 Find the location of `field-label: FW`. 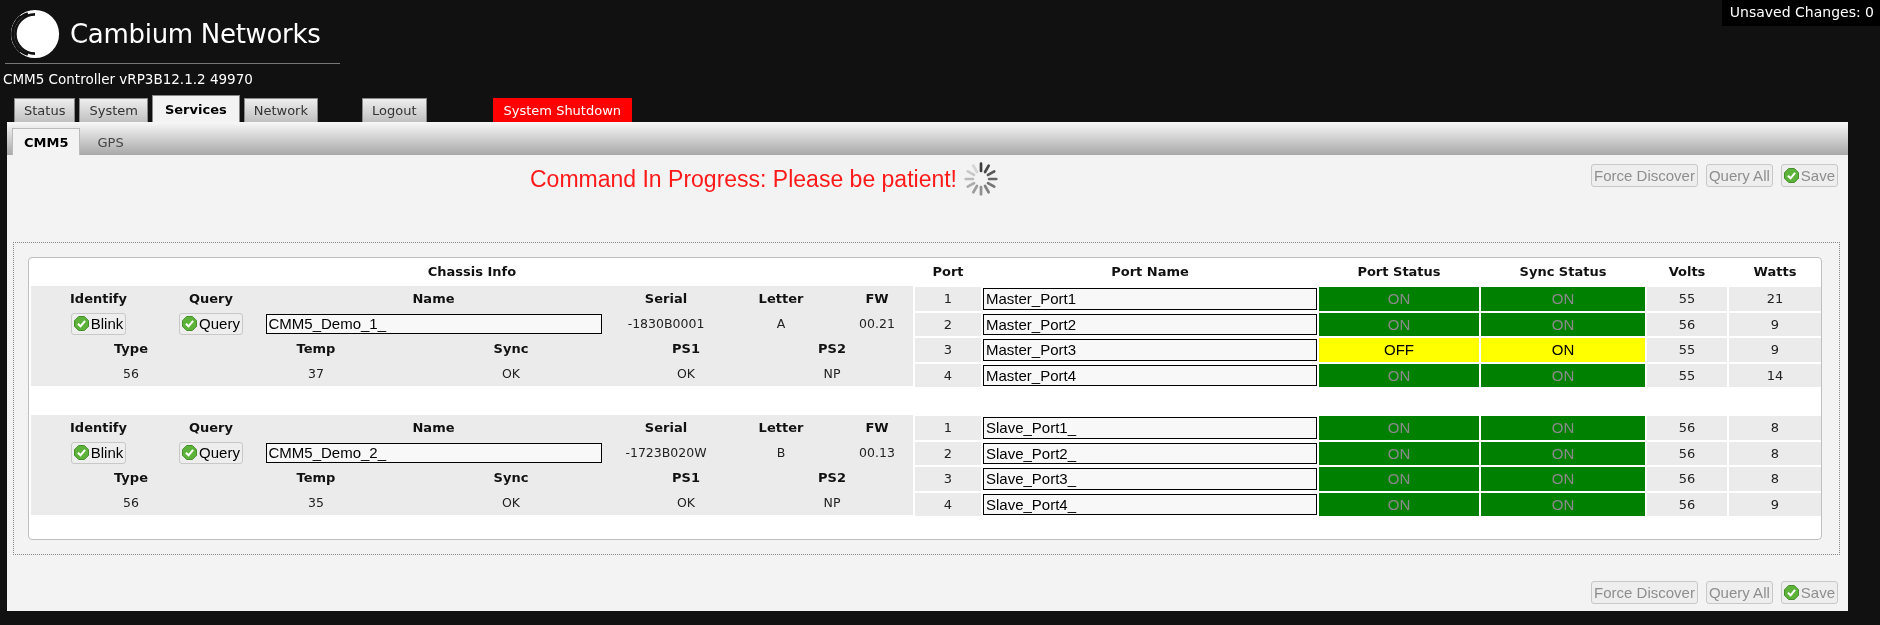

field-label: FW is located at coordinates (877, 298).